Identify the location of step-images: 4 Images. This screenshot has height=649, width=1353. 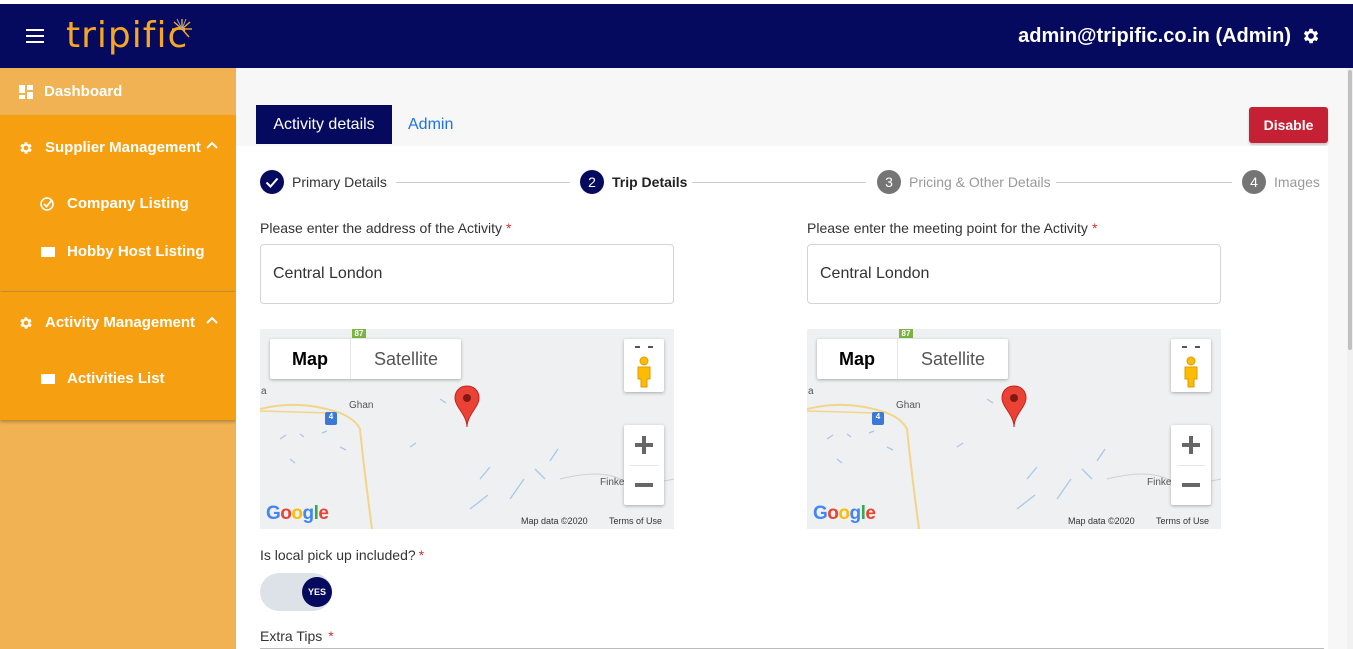
(1281, 182).